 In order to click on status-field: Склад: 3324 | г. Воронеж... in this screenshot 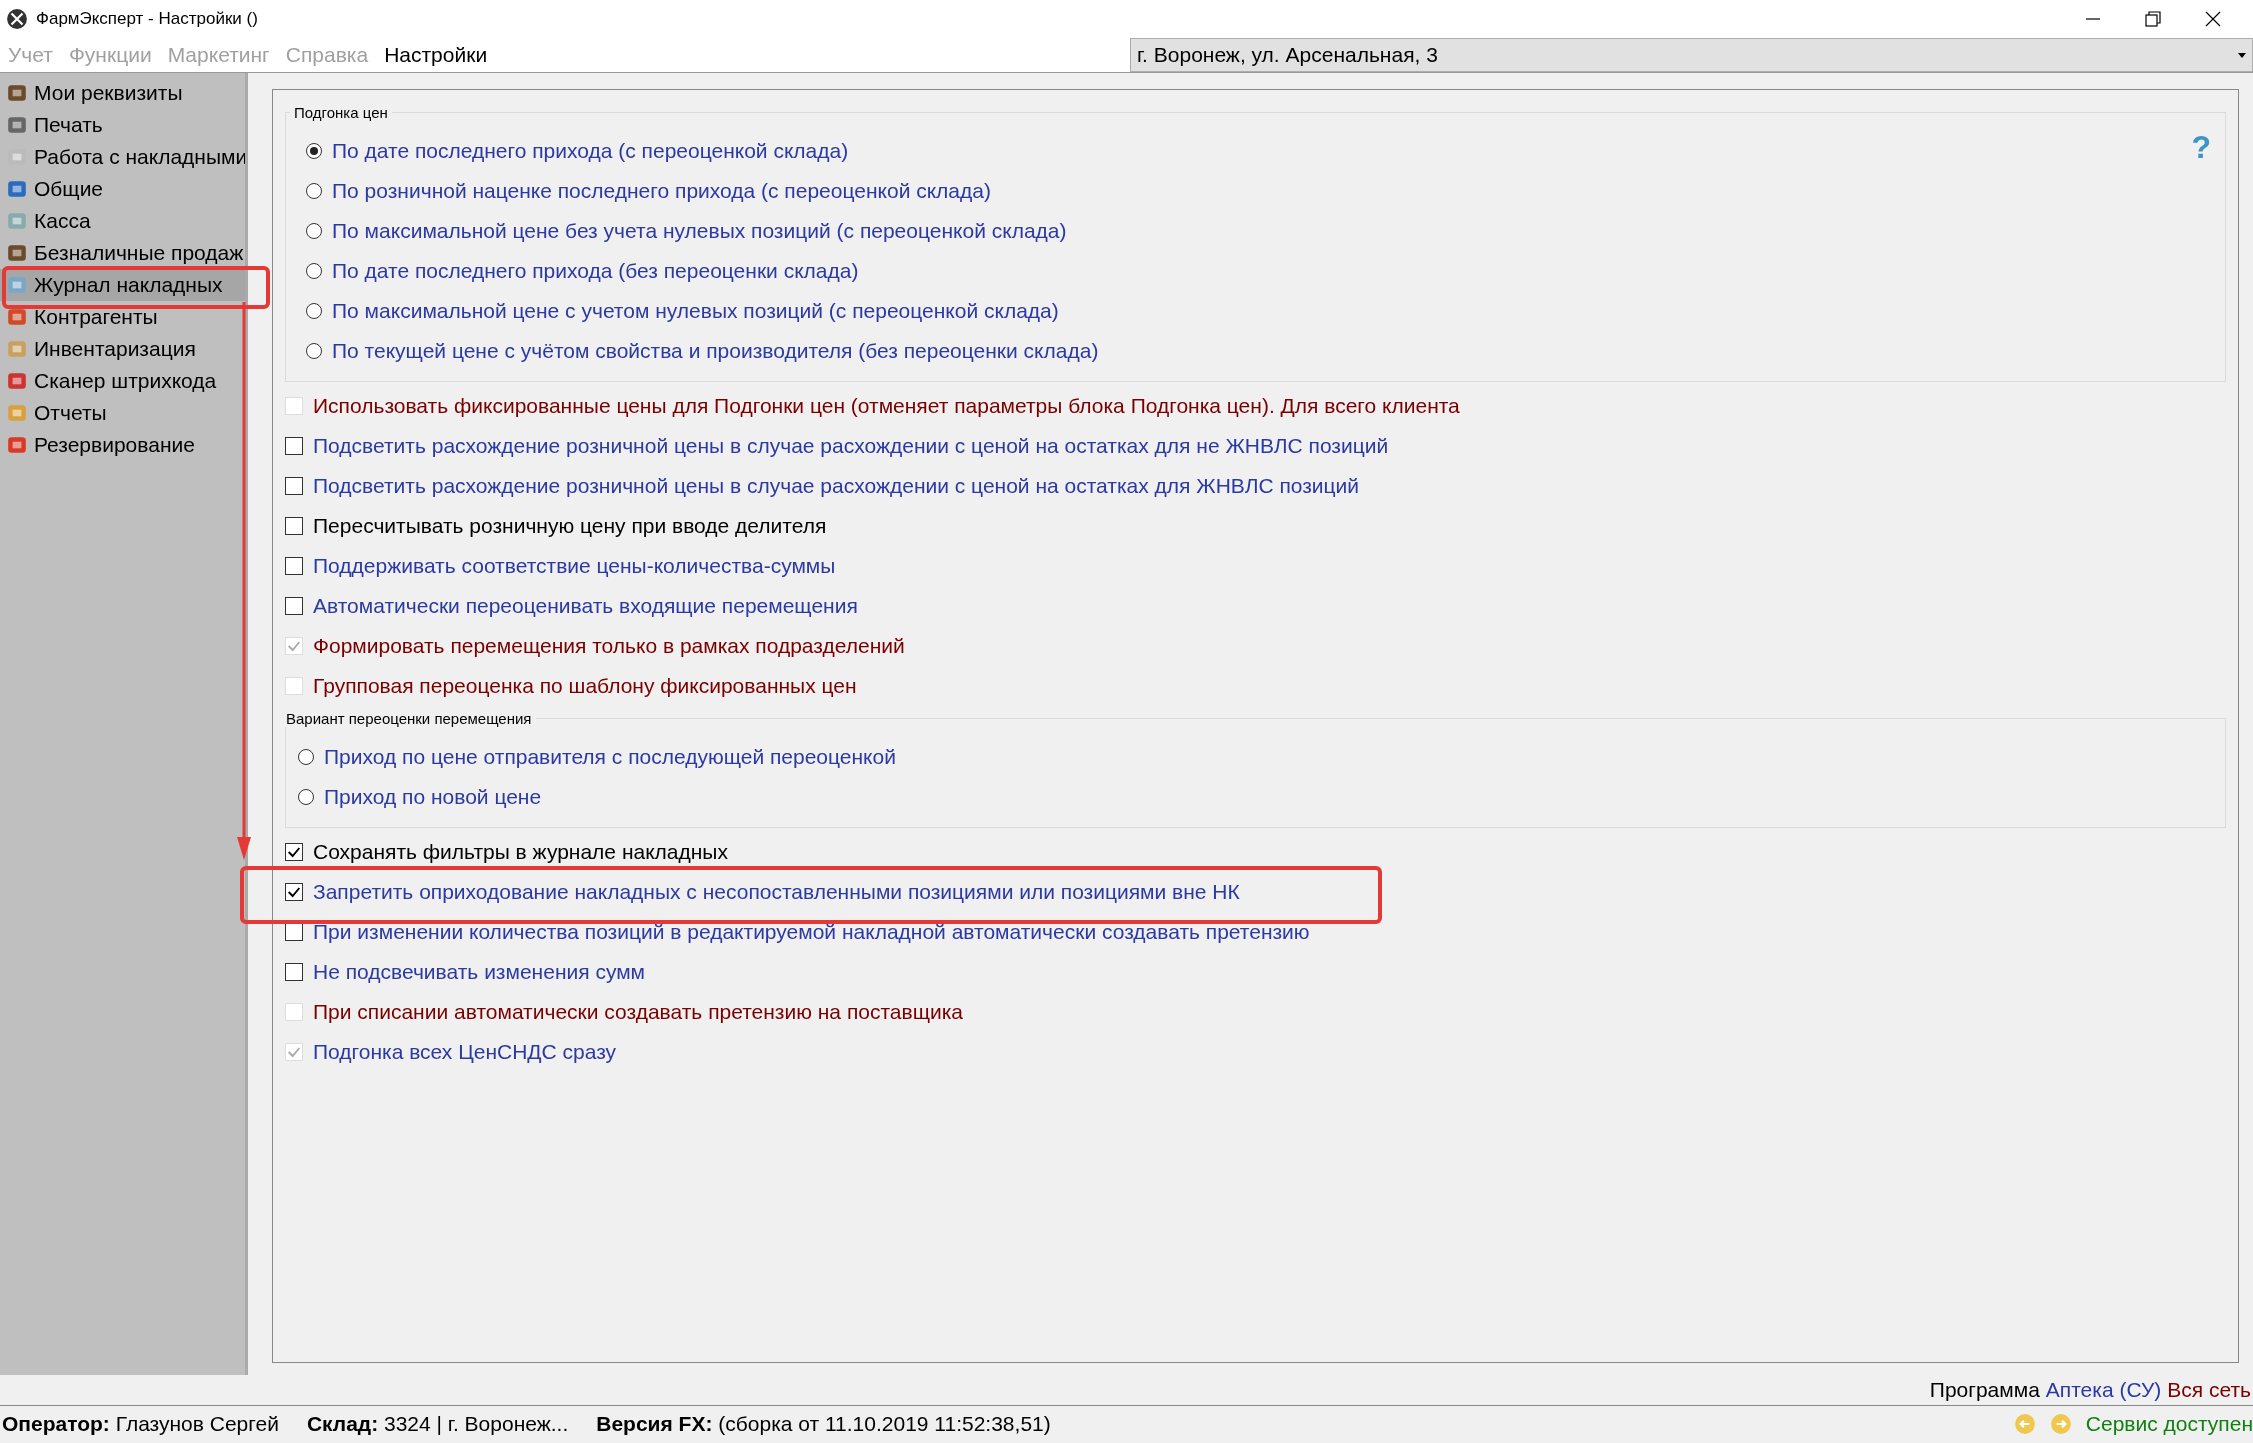, I will do `click(437, 1424)`.